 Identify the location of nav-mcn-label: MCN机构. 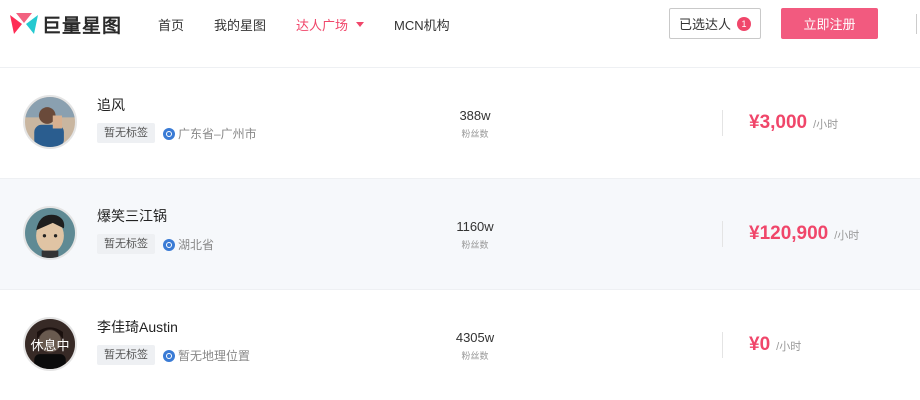
(422, 25).